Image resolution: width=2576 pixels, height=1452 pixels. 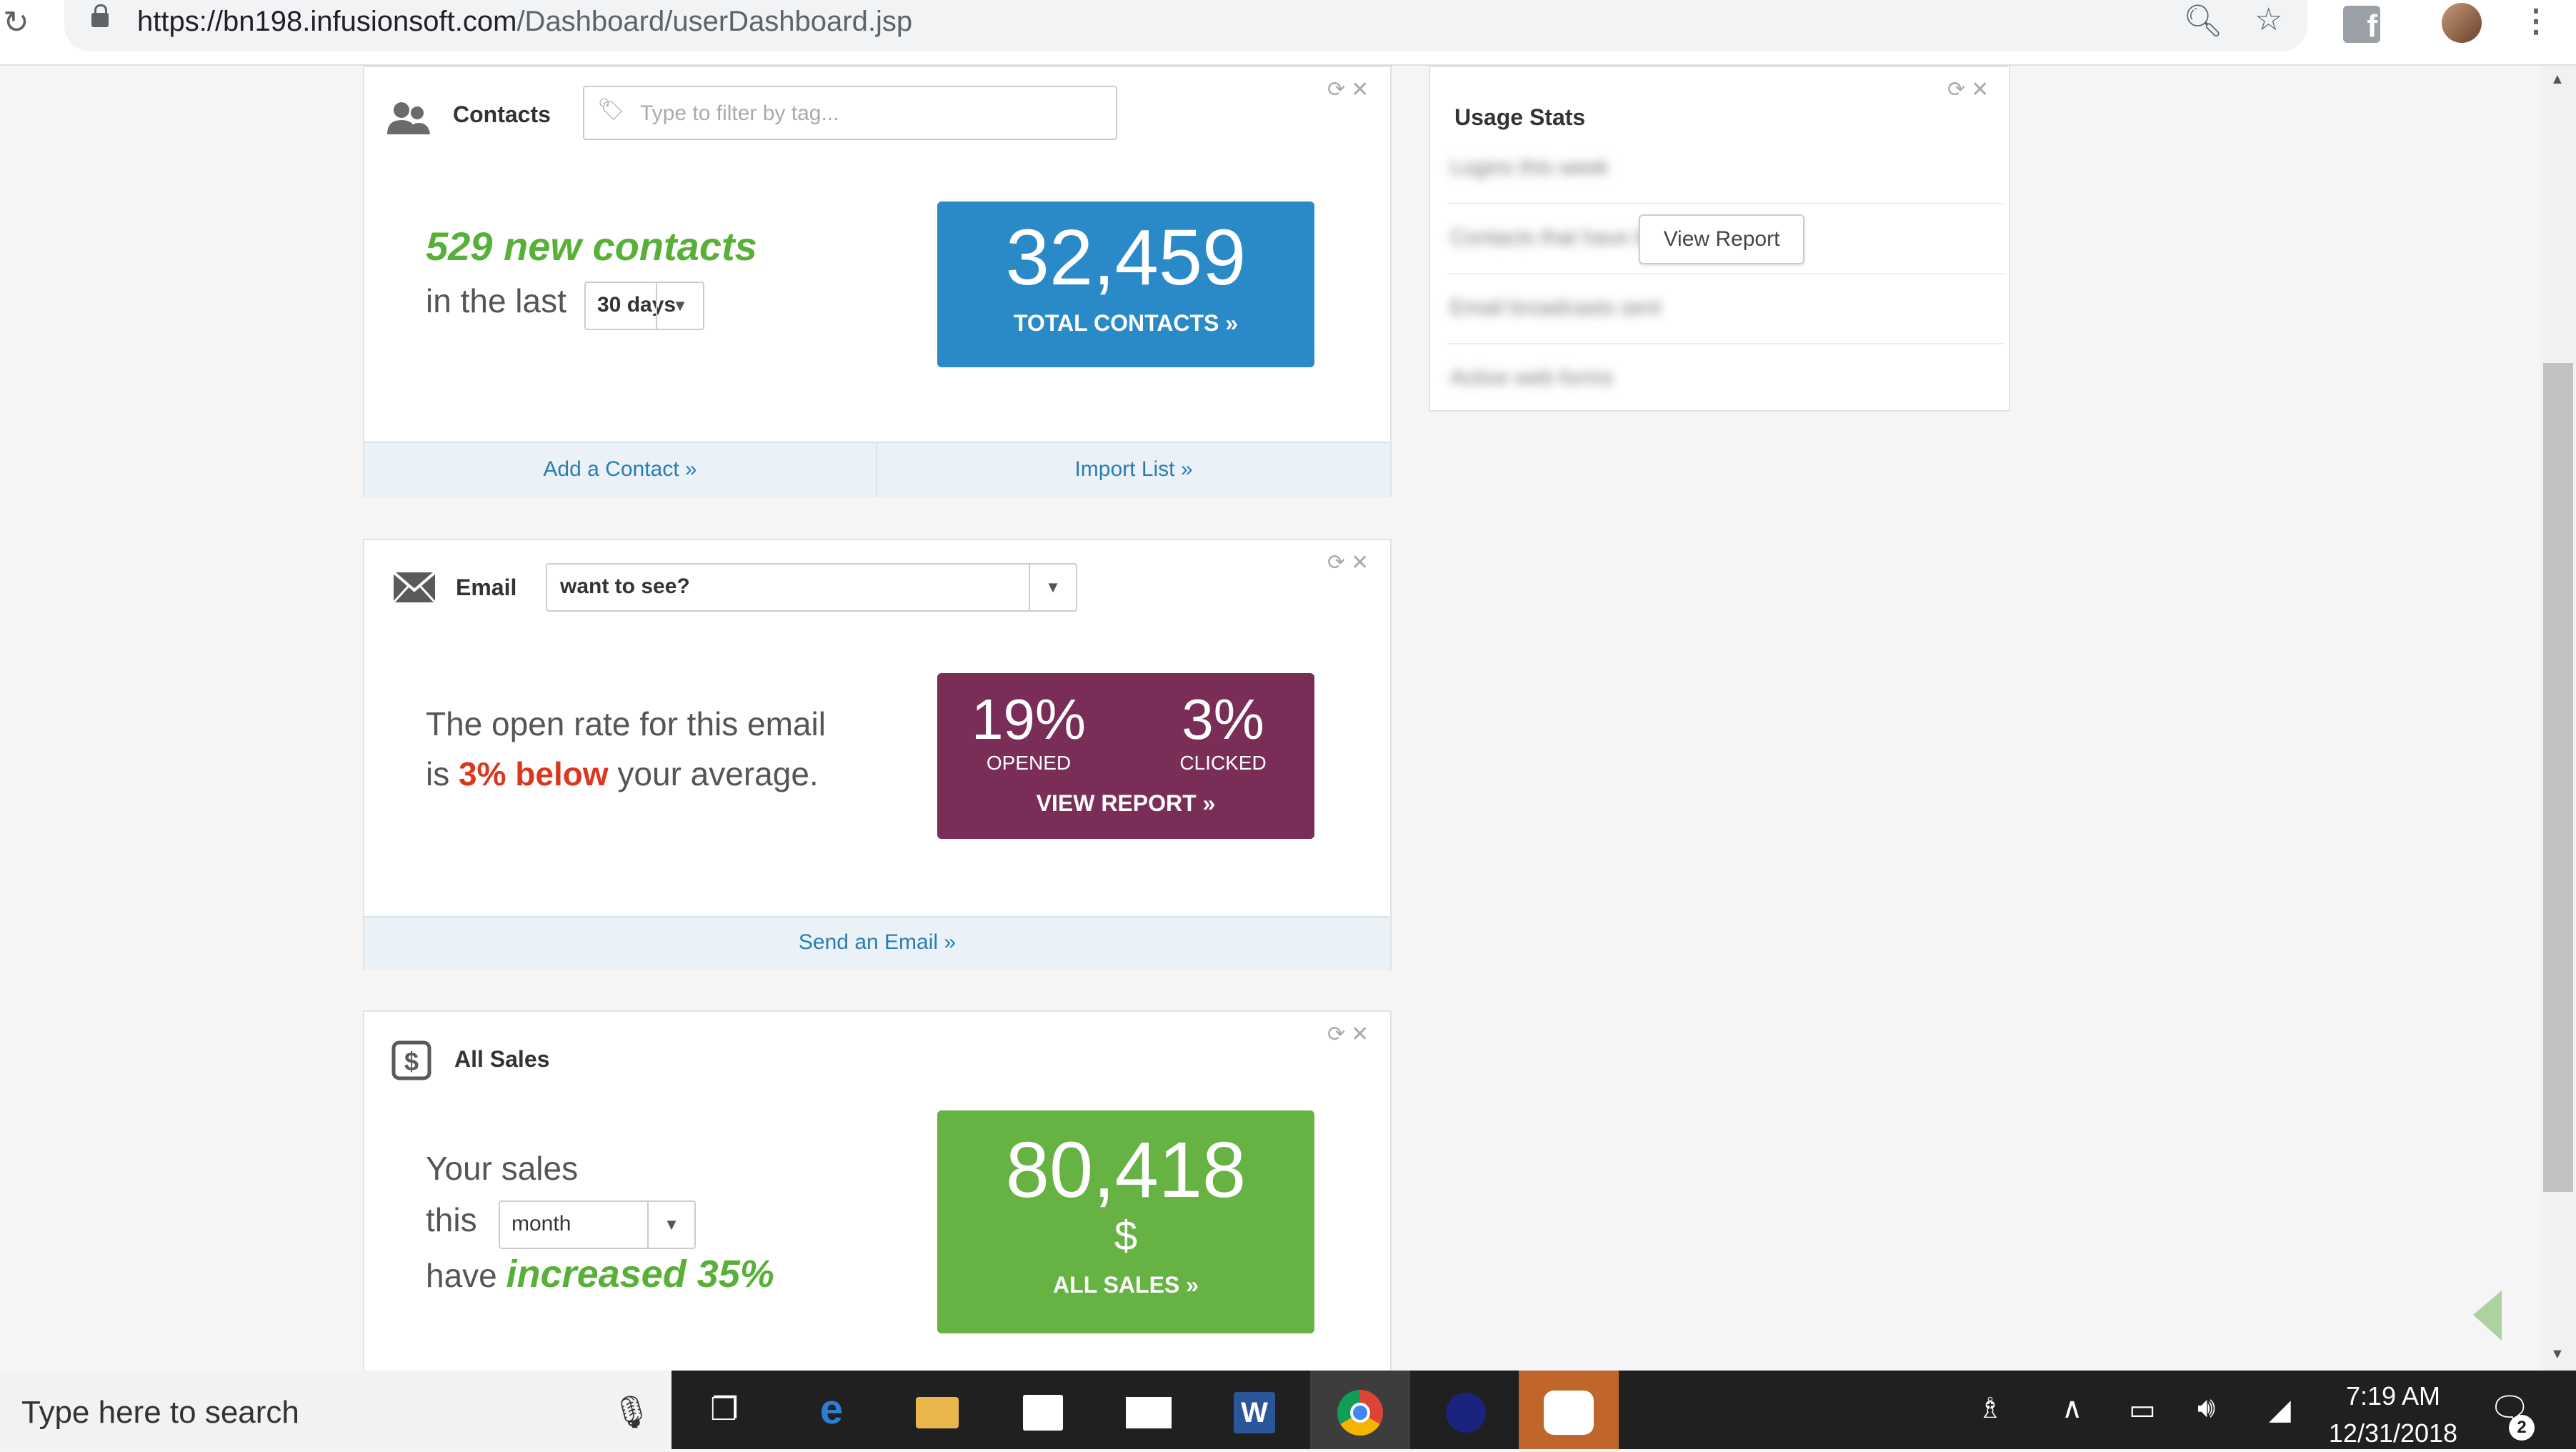 I want to click on contacts-footer: Add a Contact » Import List », so click(x=877, y=469).